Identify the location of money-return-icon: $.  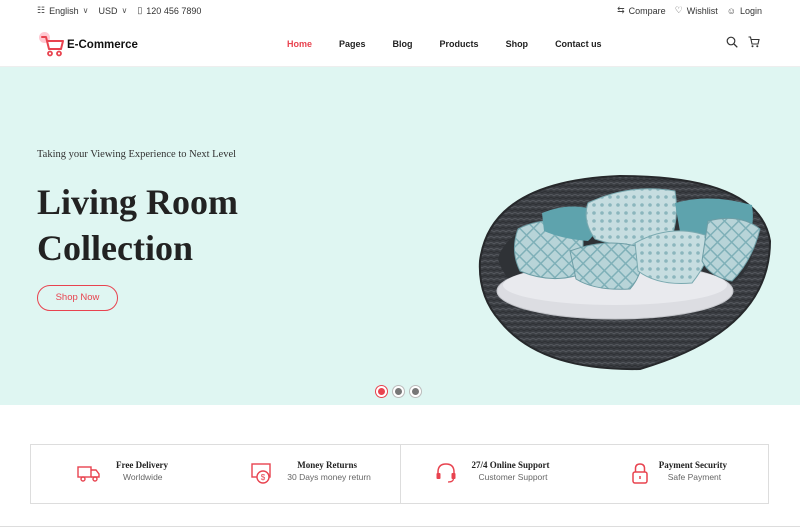
(261, 473).